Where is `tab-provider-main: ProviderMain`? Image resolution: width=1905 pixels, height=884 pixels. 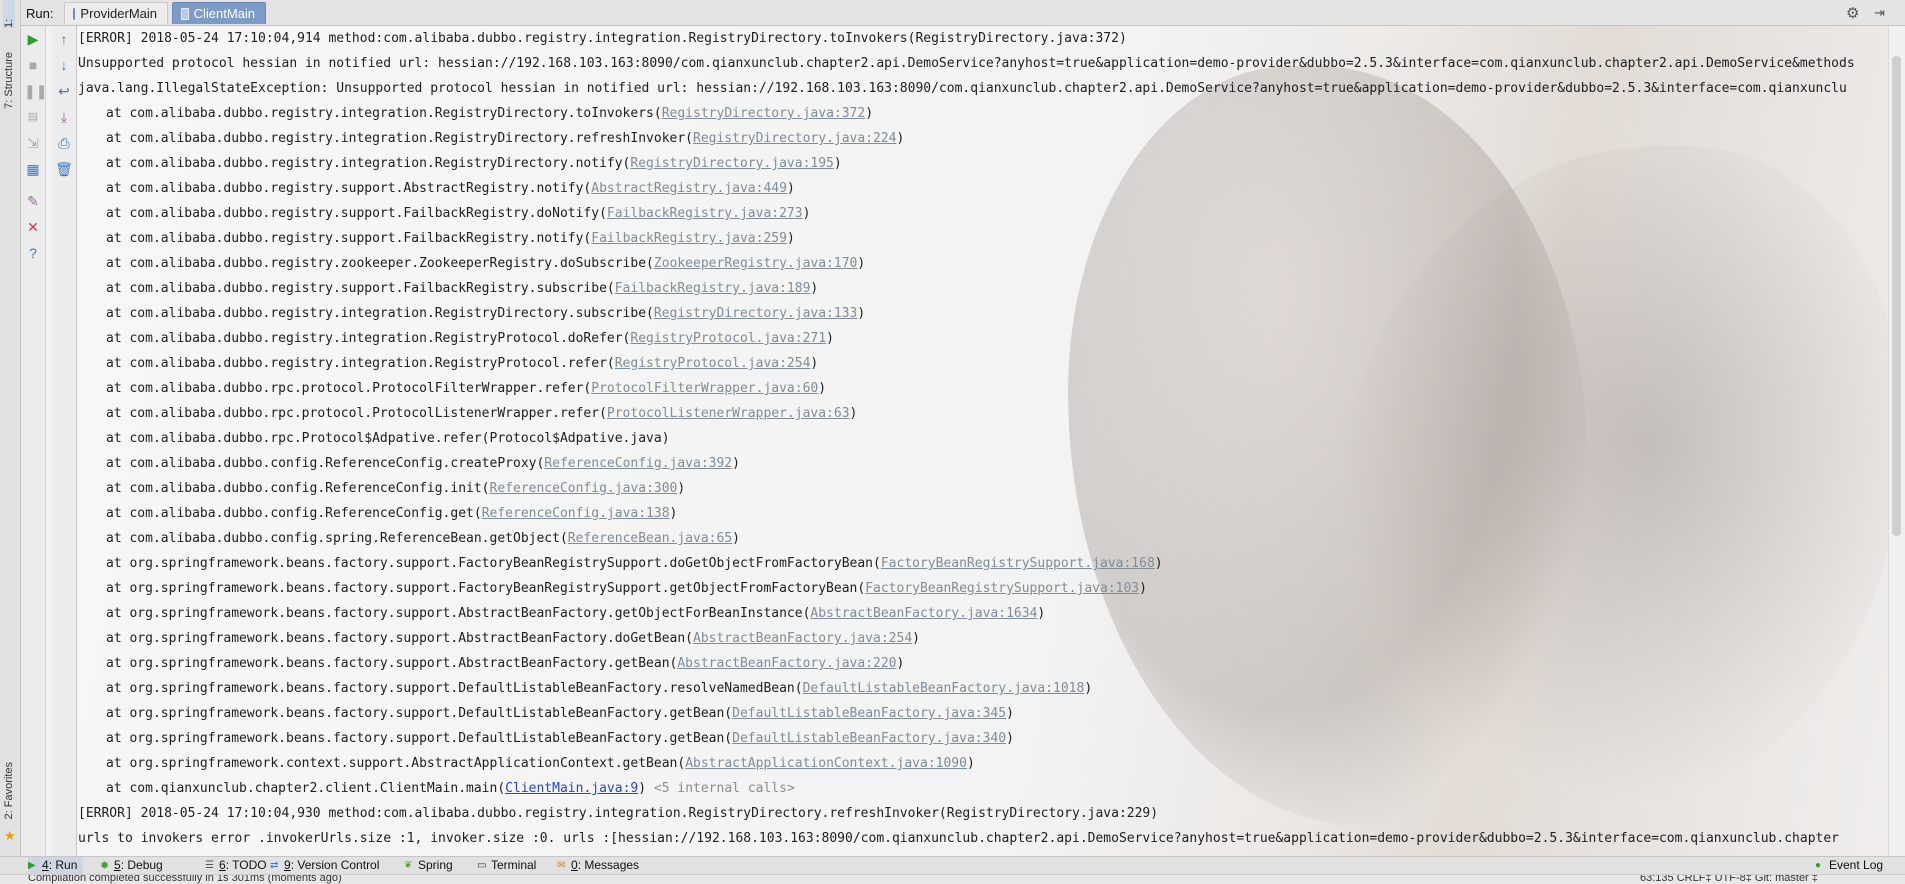 tab-provider-main: ProviderMain is located at coordinates (116, 13).